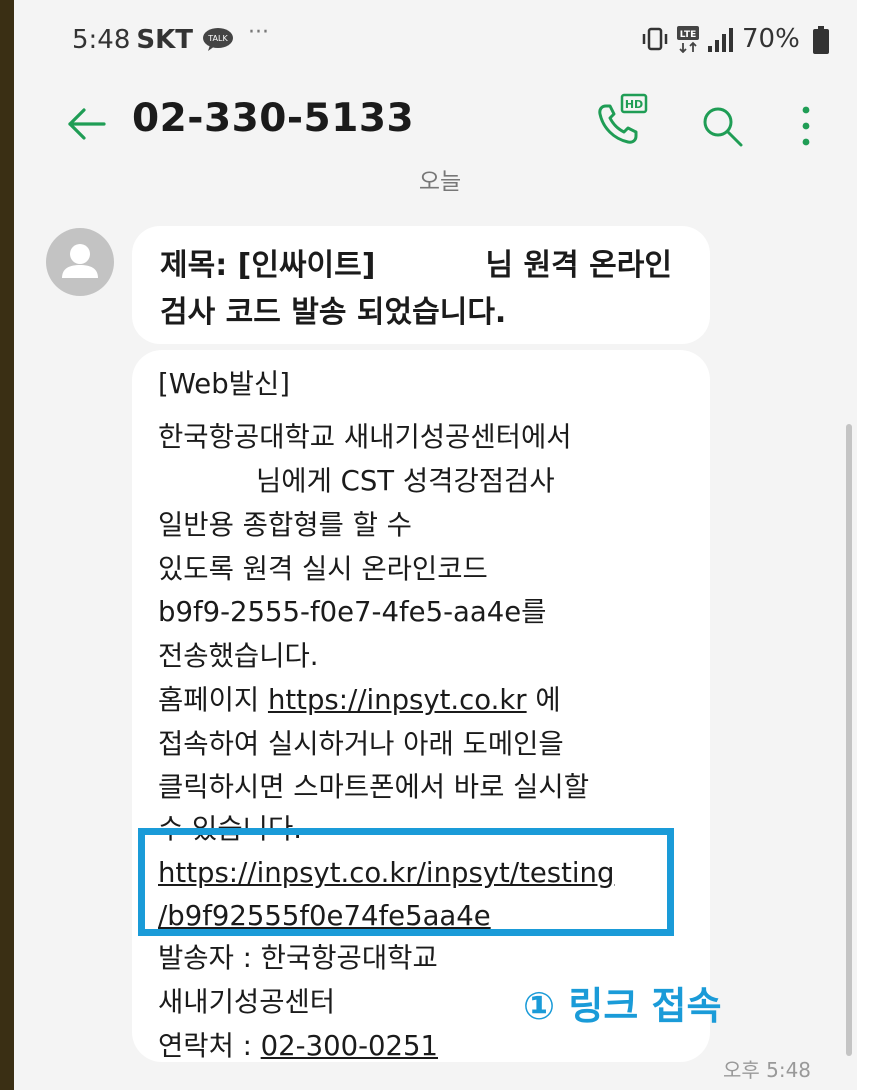 The image size is (871, 1090). I want to click on vibrate-icon, so click(655, 39).